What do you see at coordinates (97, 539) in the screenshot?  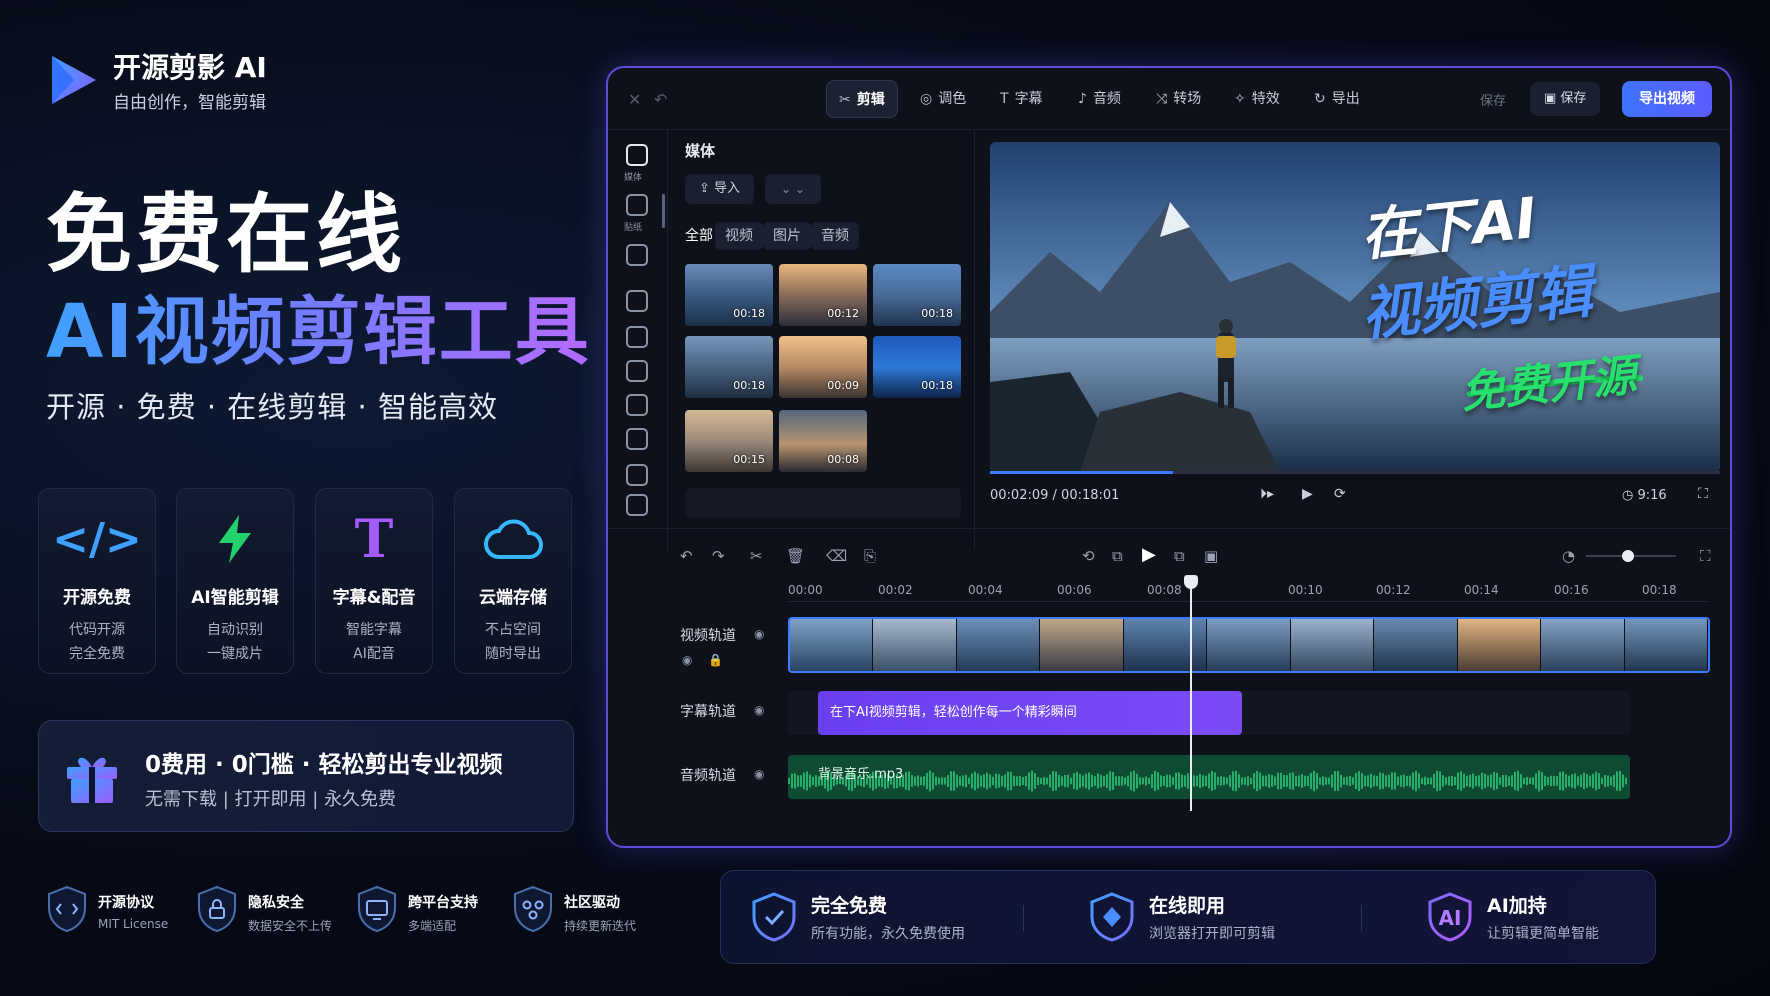 I see `code-icon: </>` at bounding box center [97, 539].